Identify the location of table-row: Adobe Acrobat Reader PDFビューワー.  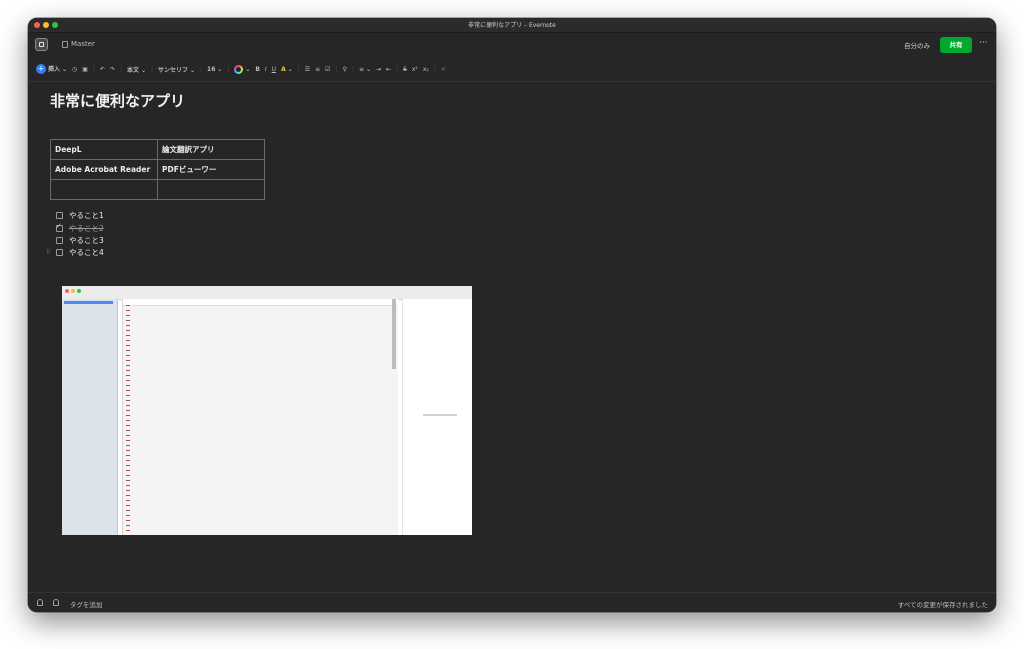
(157, 169).